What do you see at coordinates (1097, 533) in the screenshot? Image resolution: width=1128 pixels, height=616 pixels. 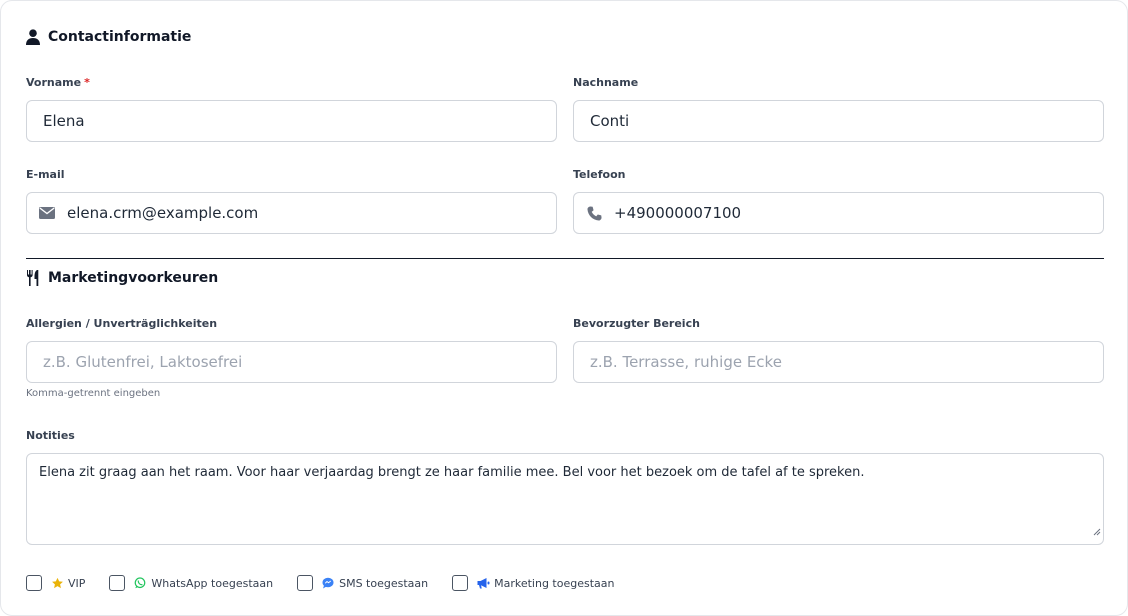 I see `resize-handle-icon` at bounding box center [1097, 533].